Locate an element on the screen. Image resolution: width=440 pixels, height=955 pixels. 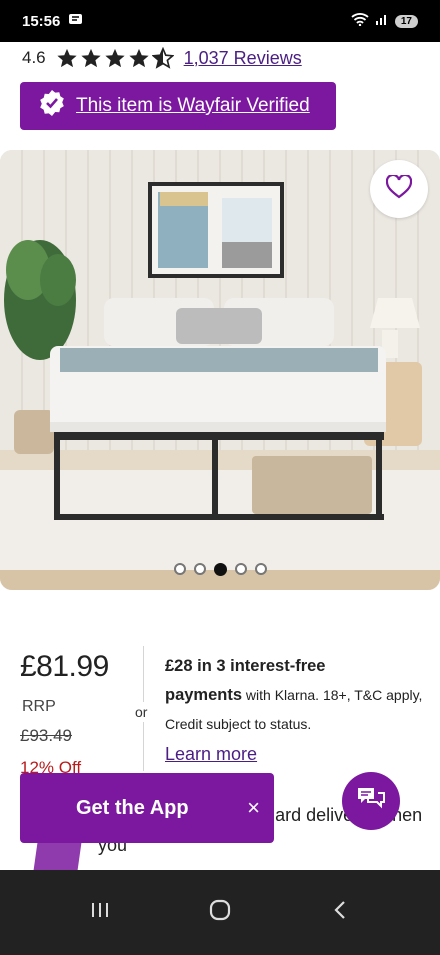
chat-button is located at coordinates (371, 801).